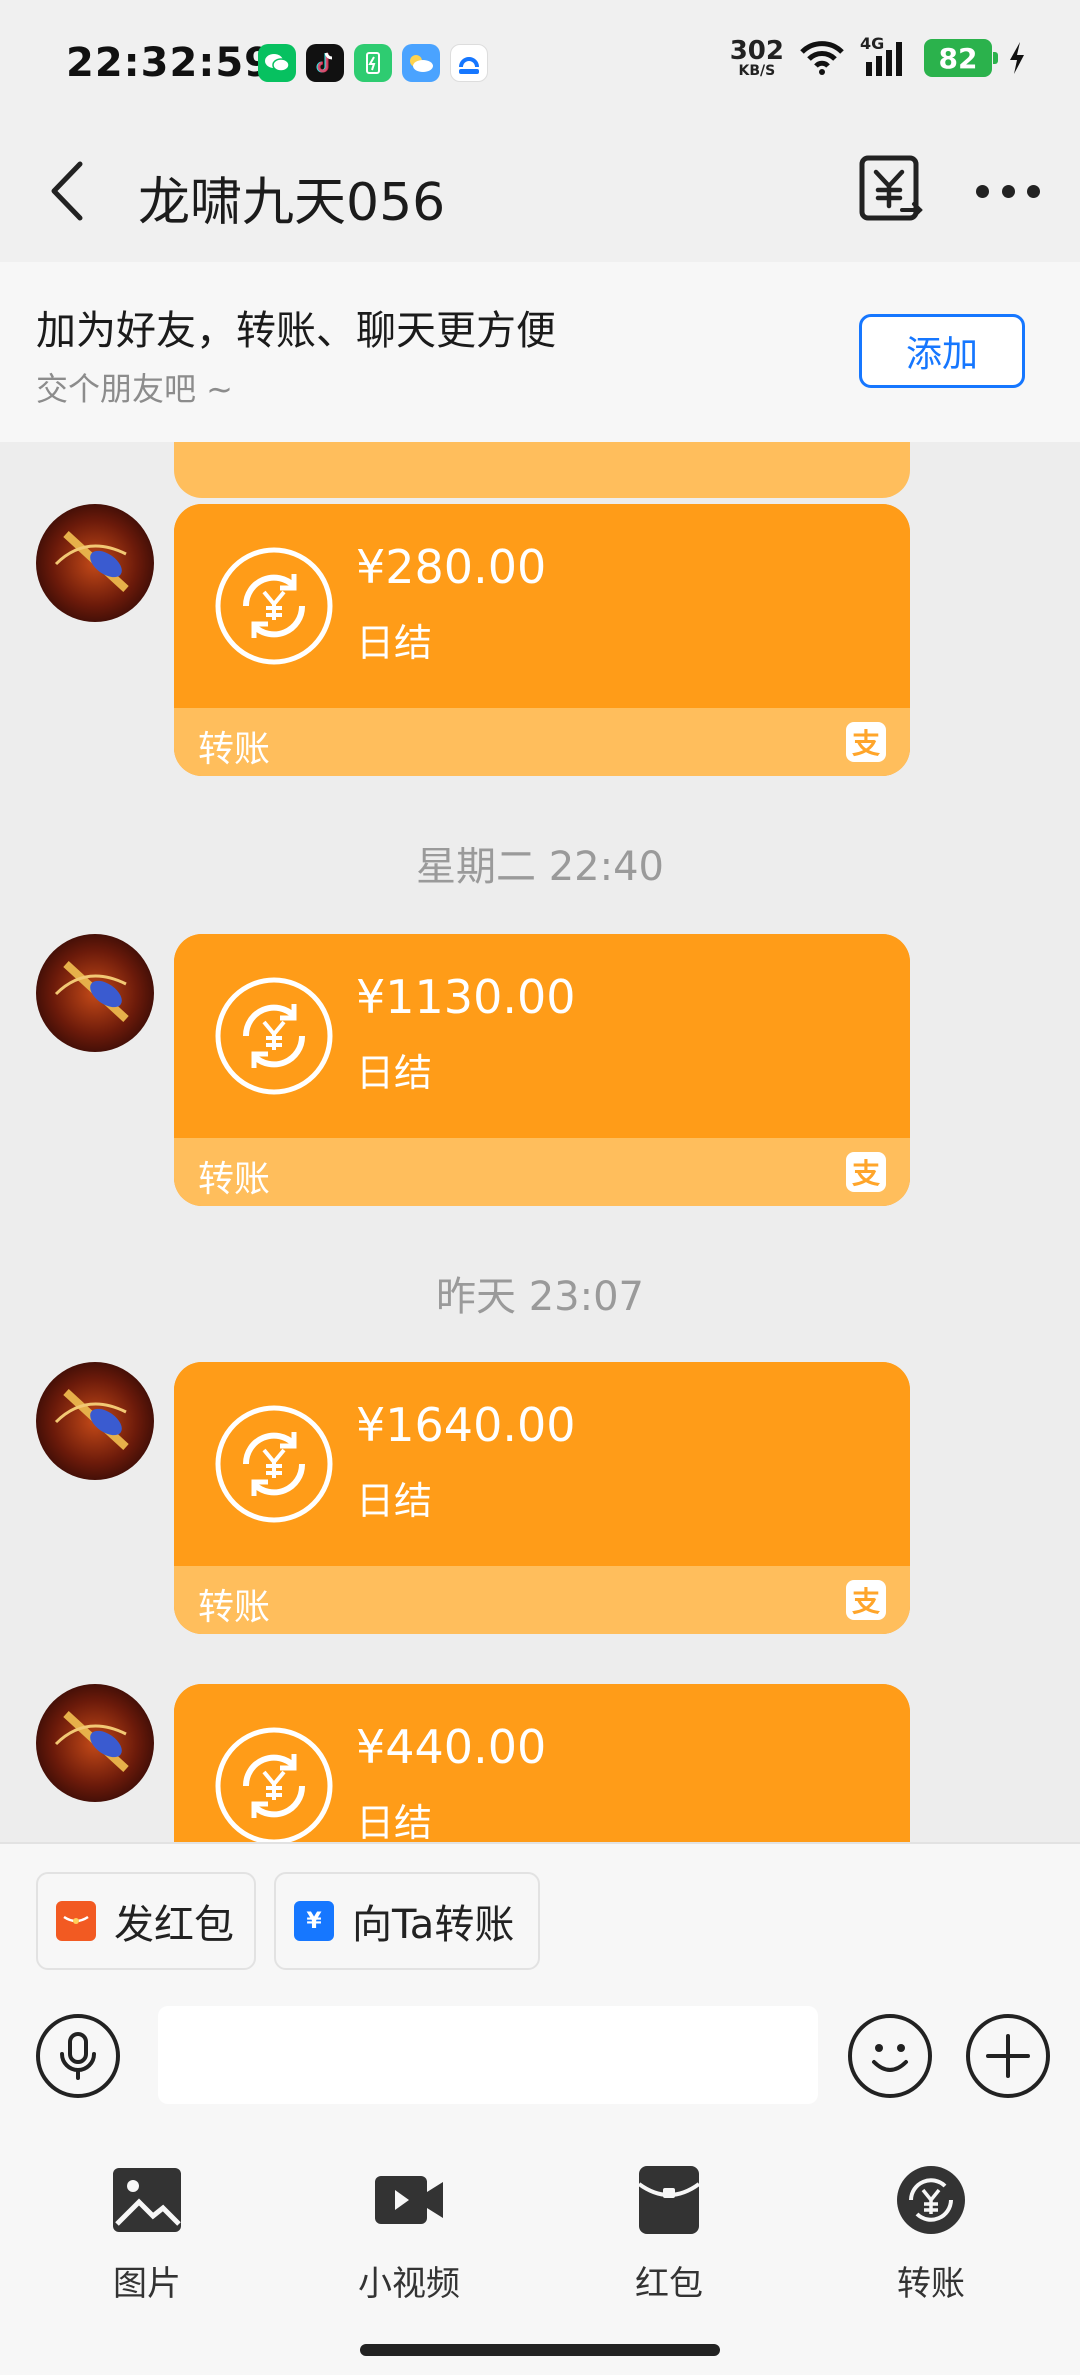 The height and width of the screenshot is (2375, 1080). I want to click on battery-indicator: 82, so click(961, 58).